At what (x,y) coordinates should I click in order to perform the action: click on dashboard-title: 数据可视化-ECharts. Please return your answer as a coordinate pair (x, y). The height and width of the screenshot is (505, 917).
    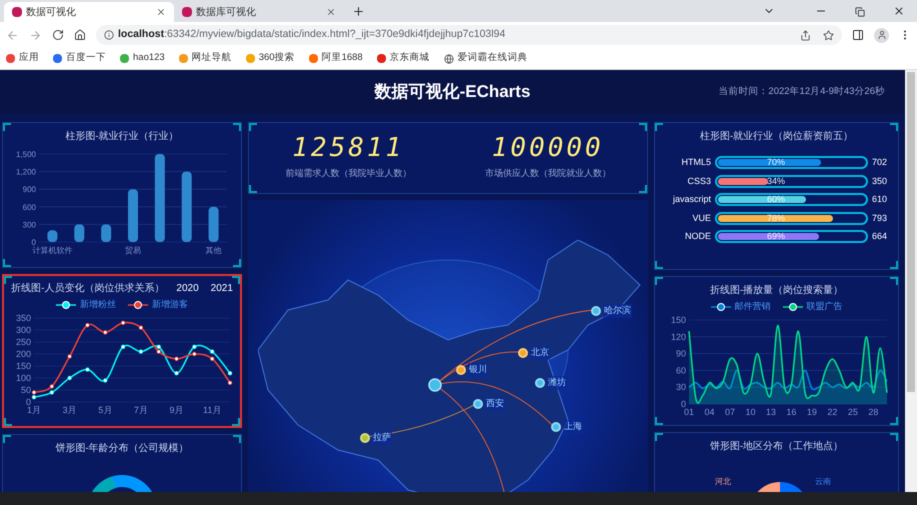
    Looking at the image, I should click on (452, 92).